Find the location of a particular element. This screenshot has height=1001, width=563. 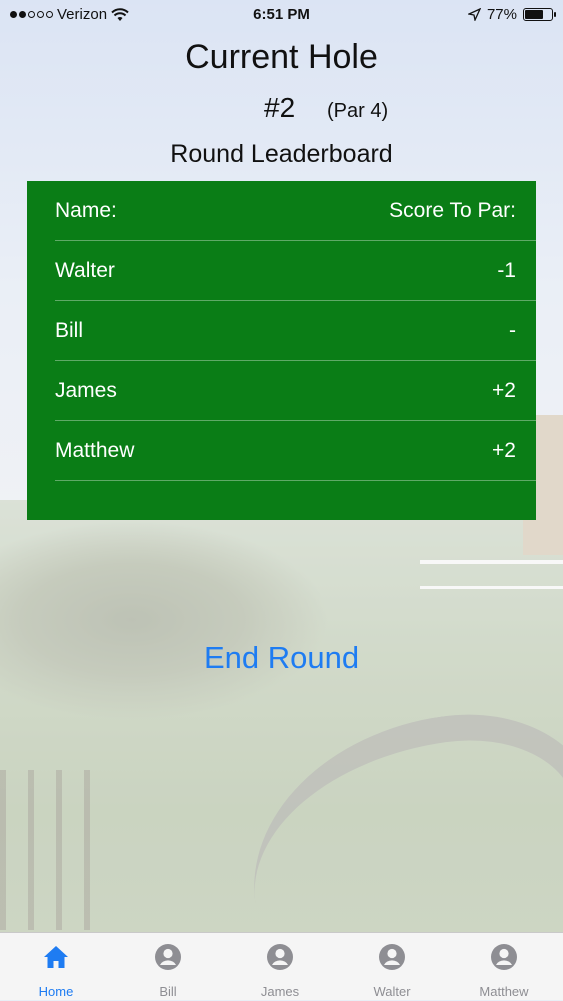

tab-label: Matthew is located at coordinates (504, 991).